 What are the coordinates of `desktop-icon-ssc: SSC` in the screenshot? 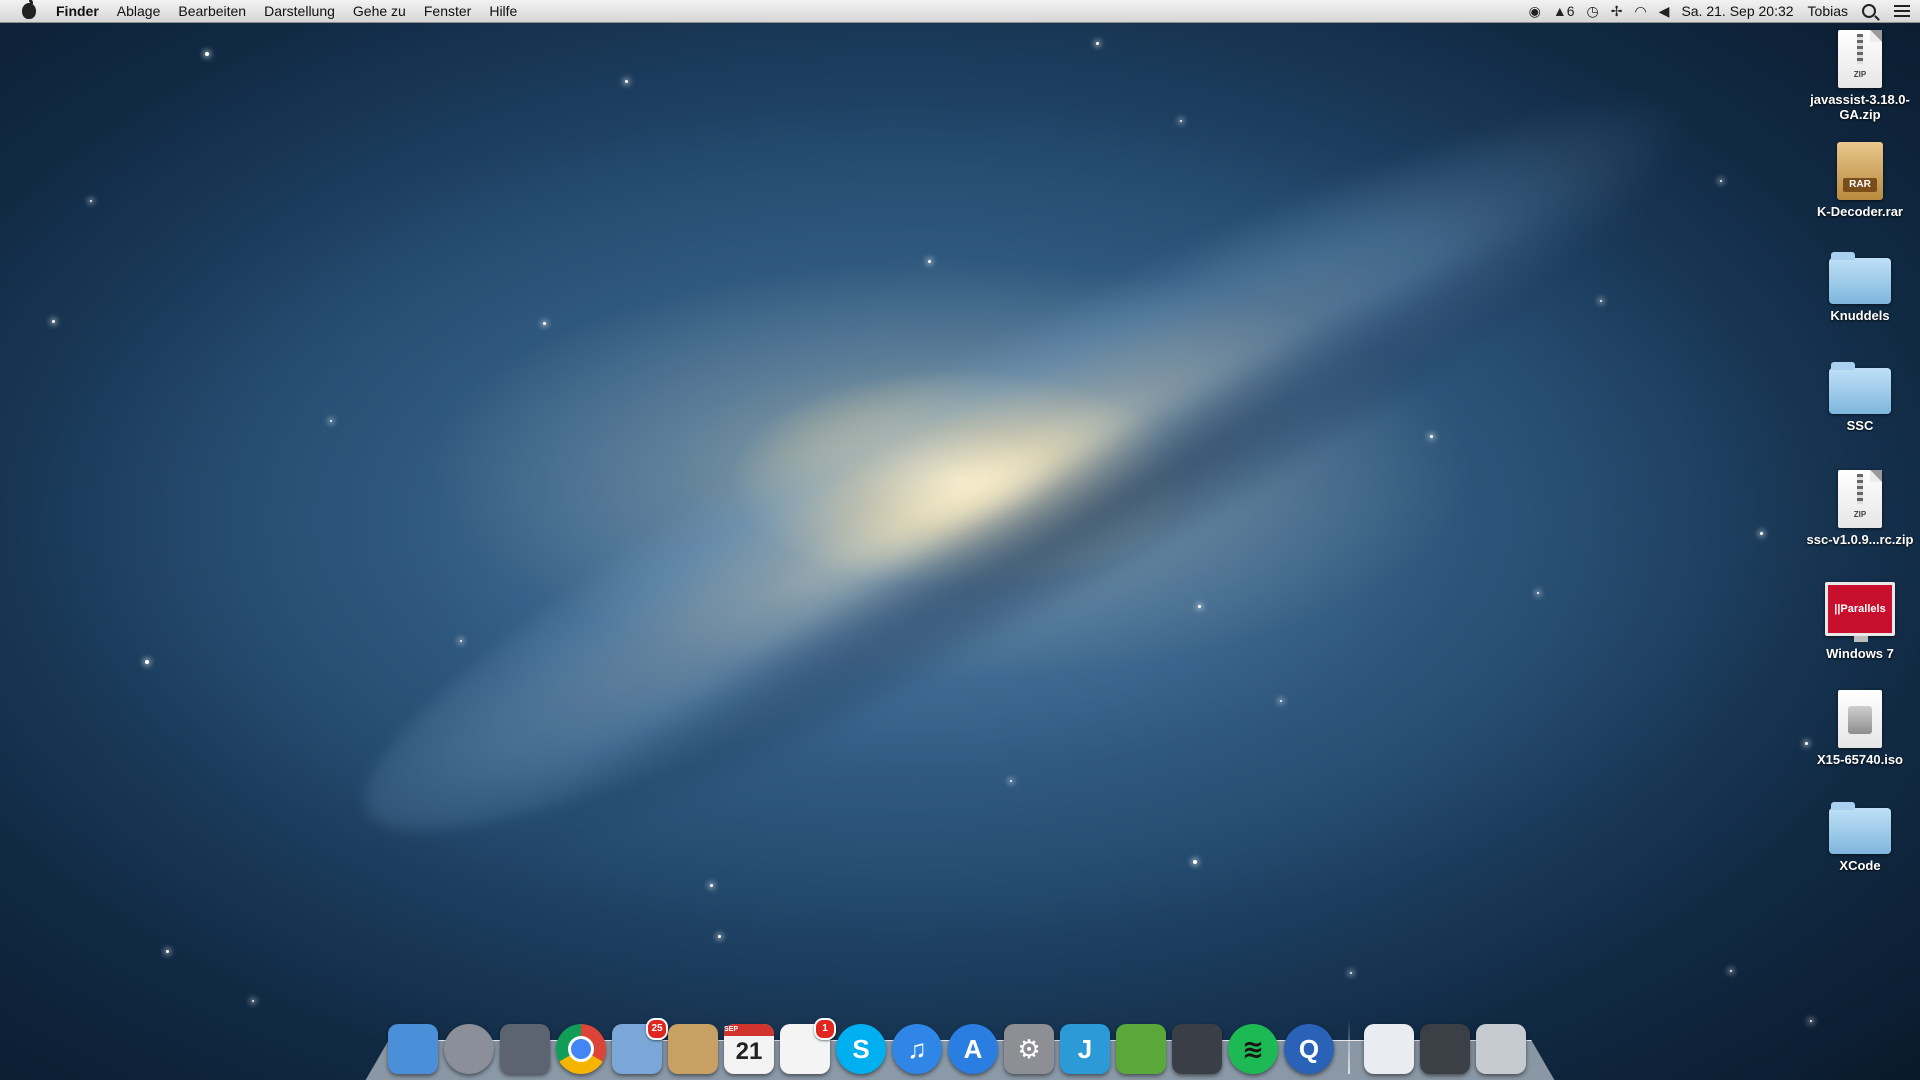 It's located at (1860, 397).